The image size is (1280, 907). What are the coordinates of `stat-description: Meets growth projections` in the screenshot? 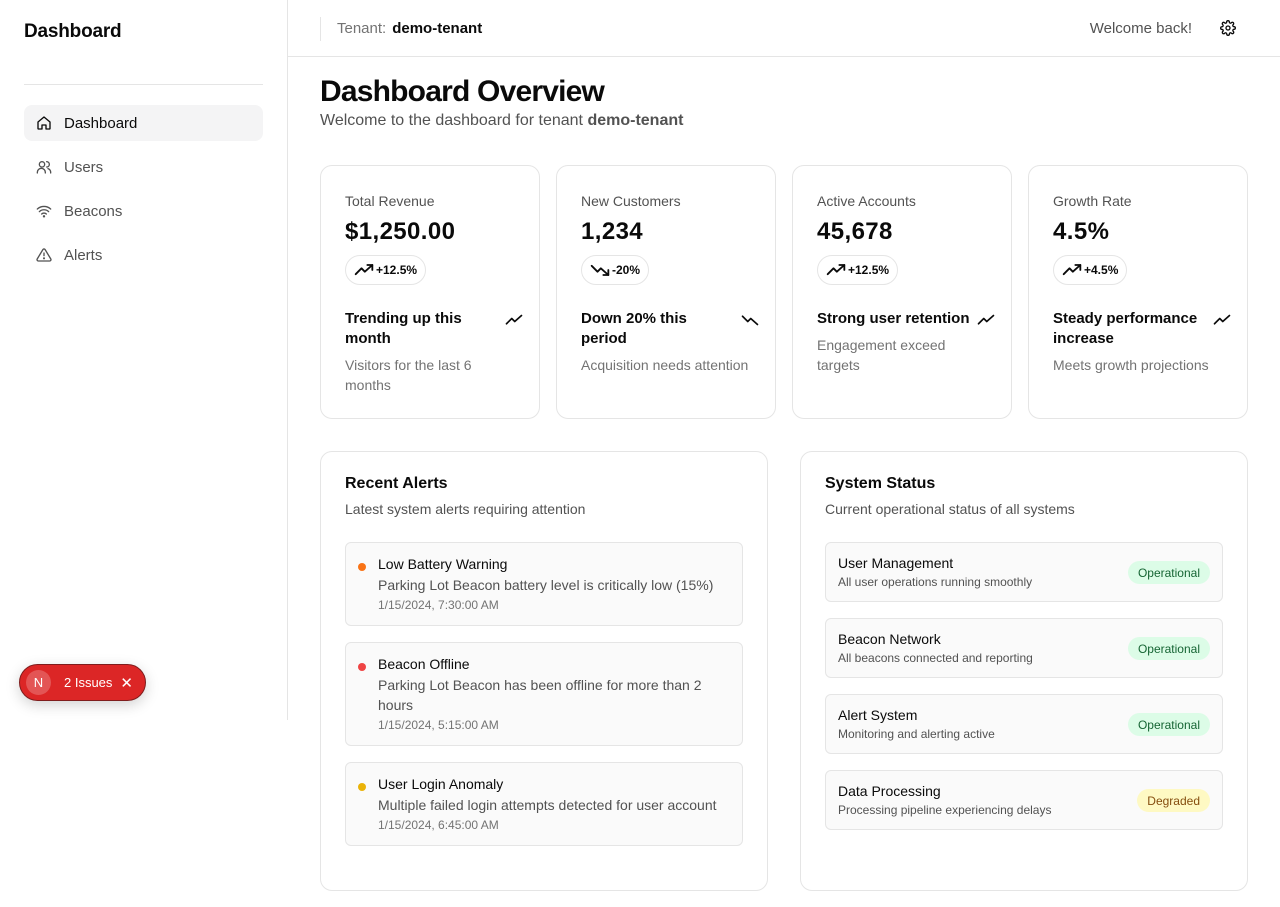 It's located at (1131, 365).